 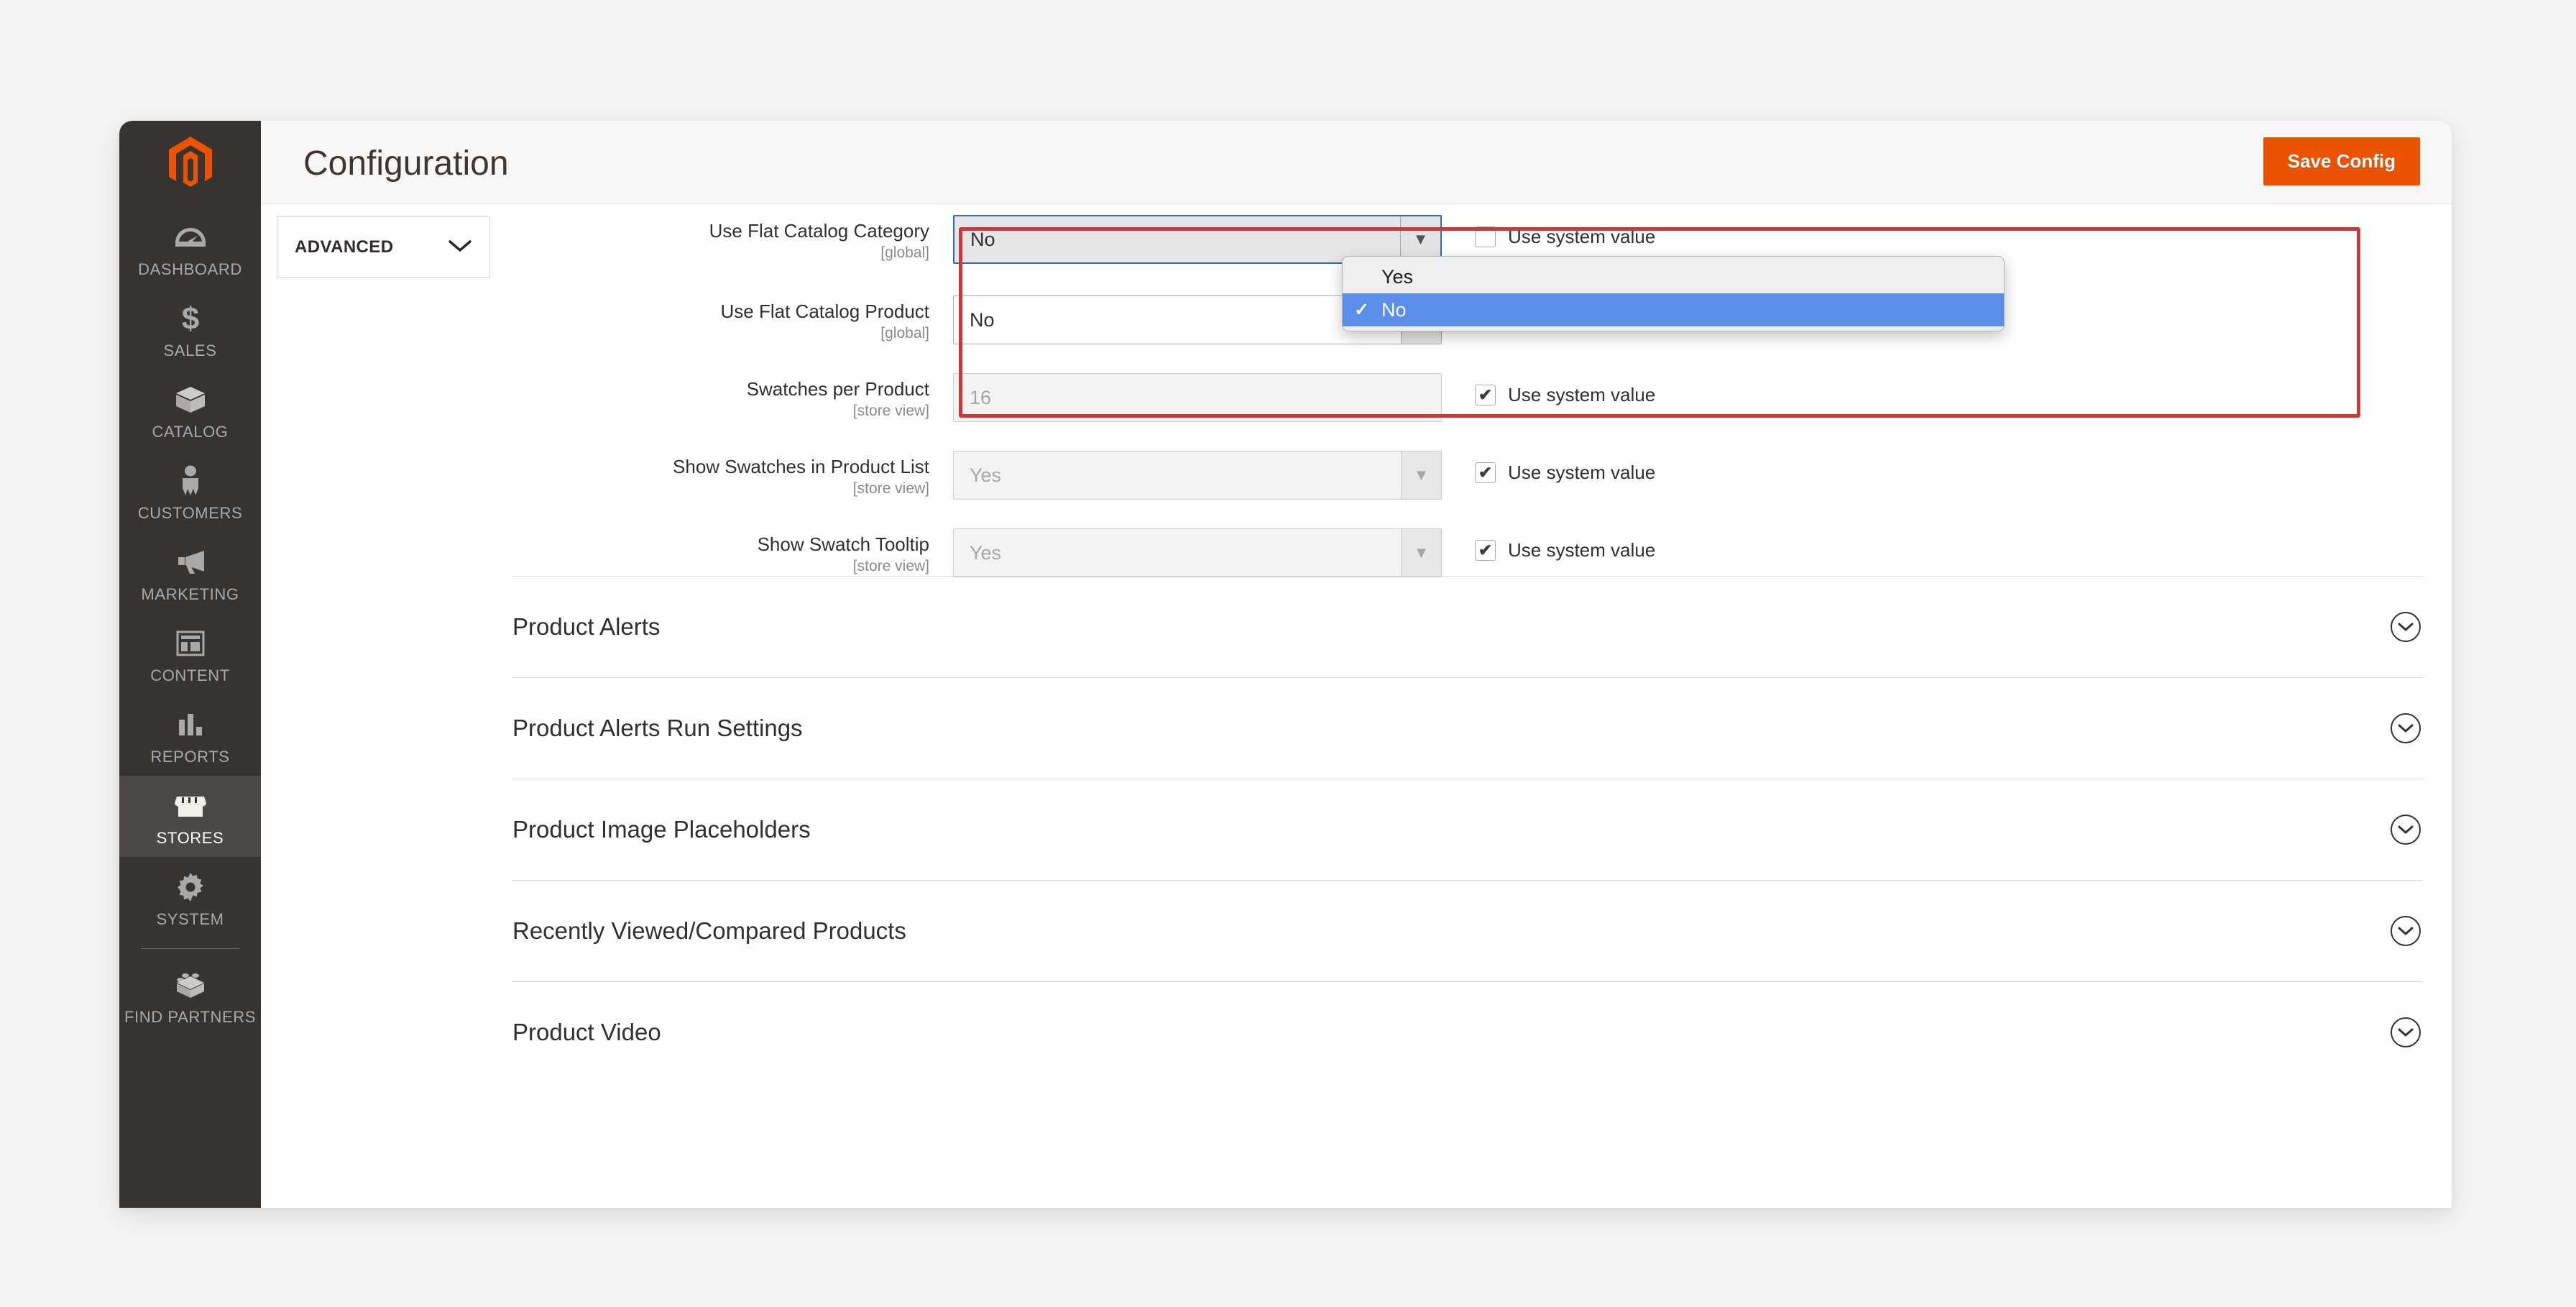 What do you see at coordinates (657, 728) in the screenshot?
I see `section-title: Product Alerts Run Settings` at bounding box center [657, 728].